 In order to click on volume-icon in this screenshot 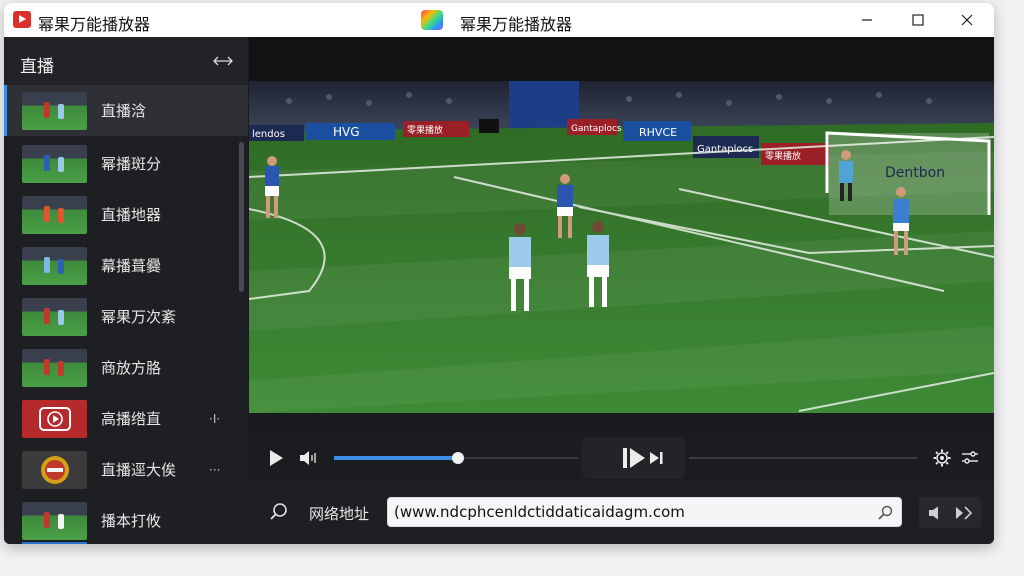, I will do `click(308, 458)`.